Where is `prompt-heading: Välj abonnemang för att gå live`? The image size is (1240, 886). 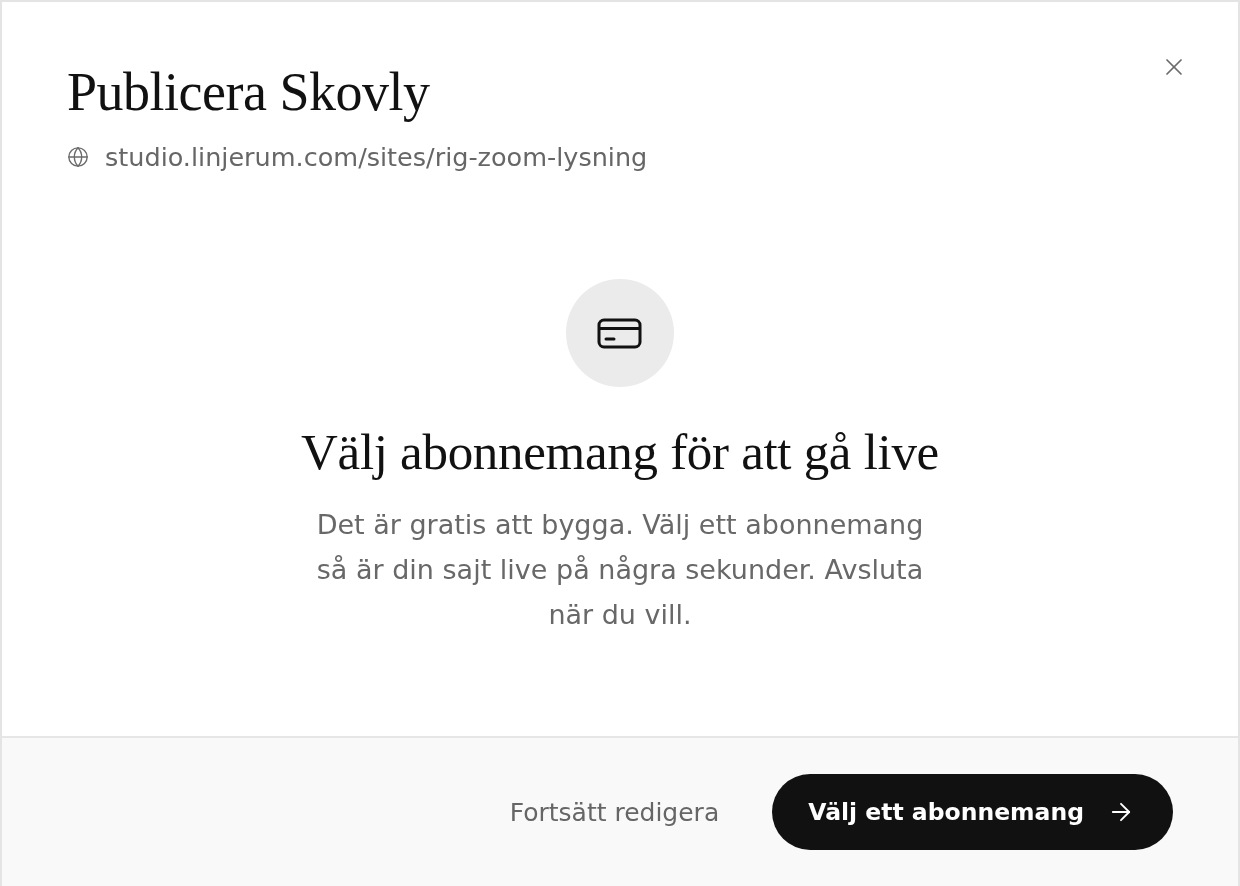 prompt-heading: Välj abonnemang för att gå live is located at coordinates (620, 452).